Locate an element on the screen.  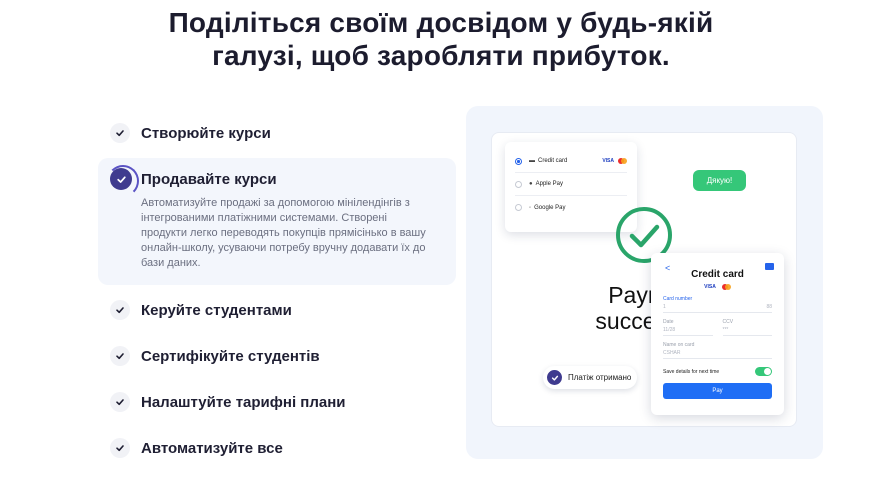
payment-option-label: Apple Pay is located at coordinates (549, 184).